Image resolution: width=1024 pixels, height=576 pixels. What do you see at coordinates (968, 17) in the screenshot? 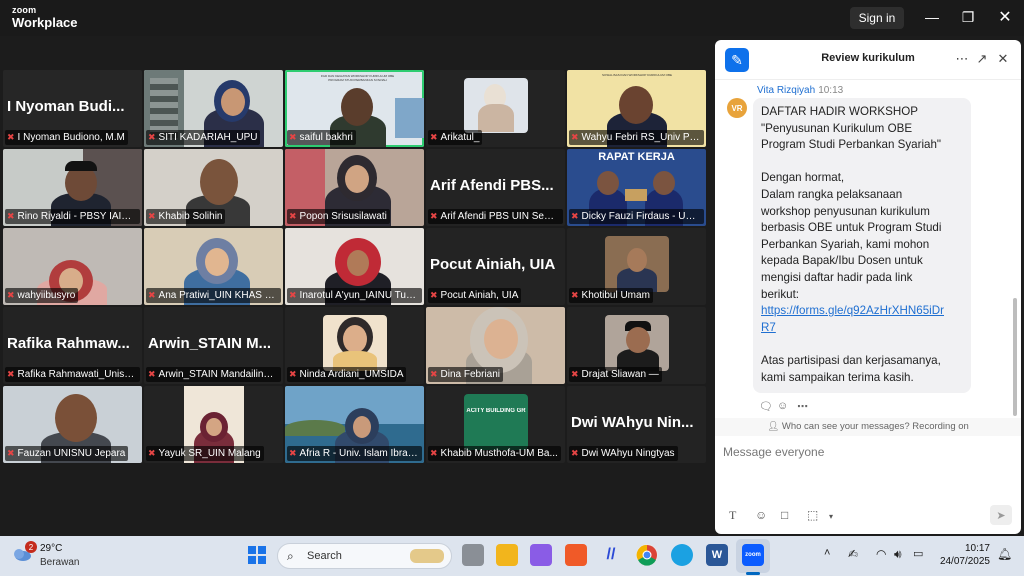
I see `restore-icon: ❐` at bounding box center [968, 17].